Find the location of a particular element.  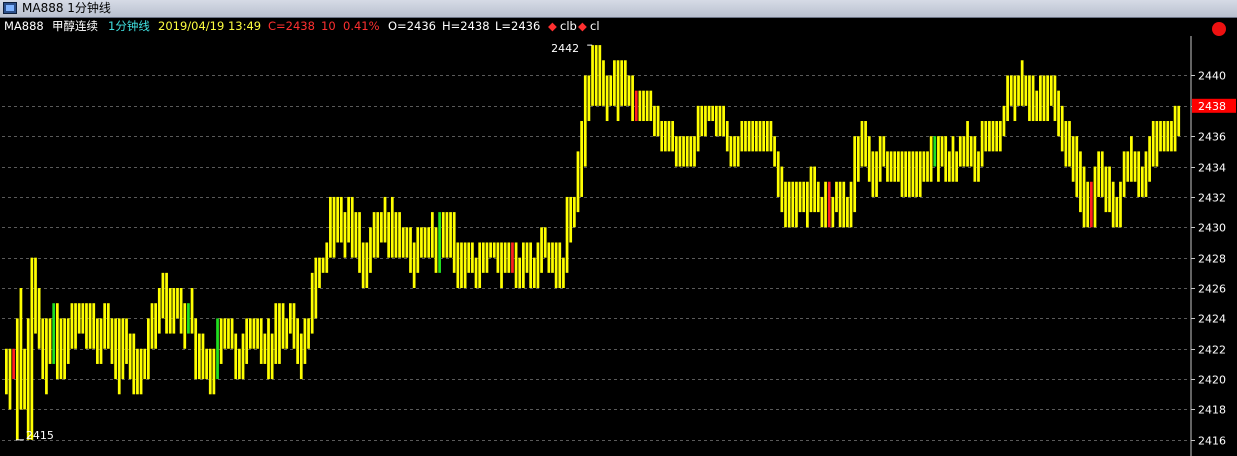

info-high: H=2438 is located at coordinates (466, 26).